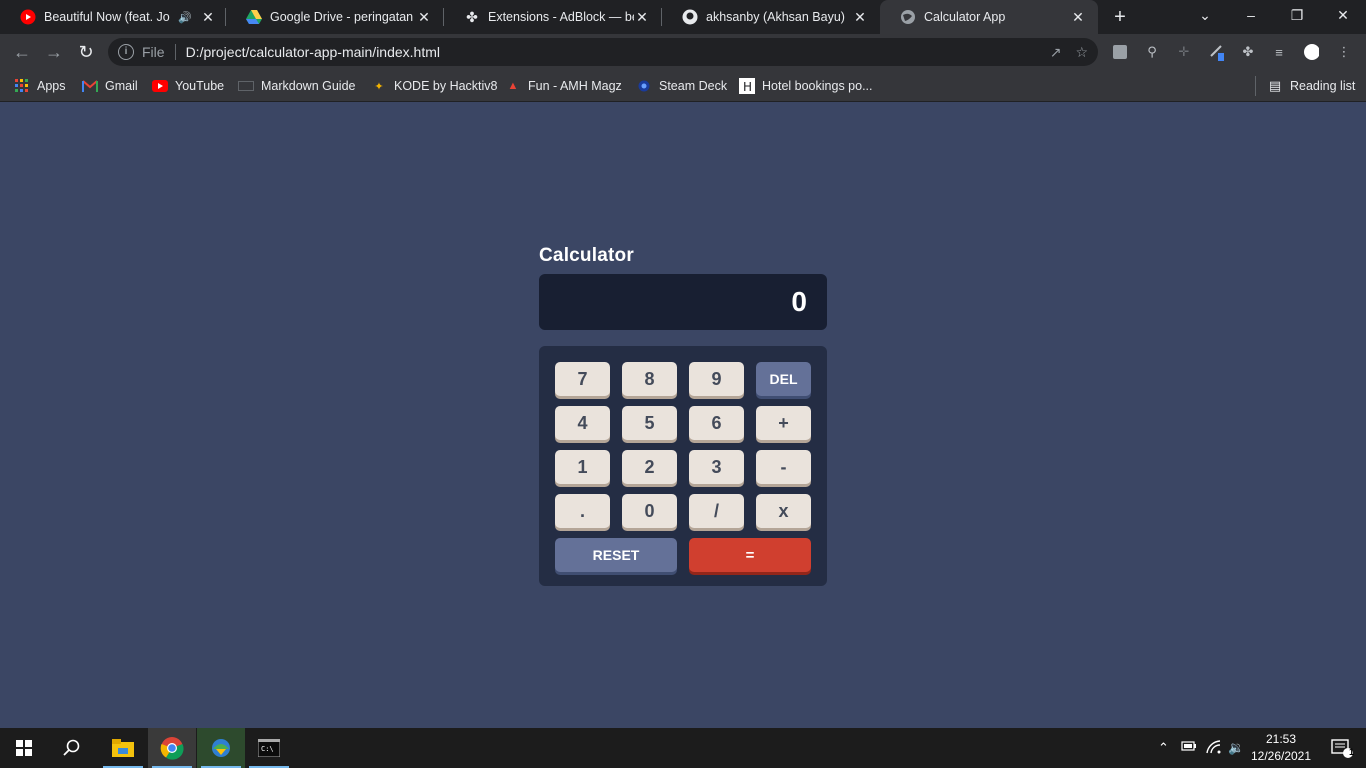  What do you see at coordinates (308, 86) in the screenshot?
I see `bookmark-label: Markdown Guide` at bounding box center [308, 86].